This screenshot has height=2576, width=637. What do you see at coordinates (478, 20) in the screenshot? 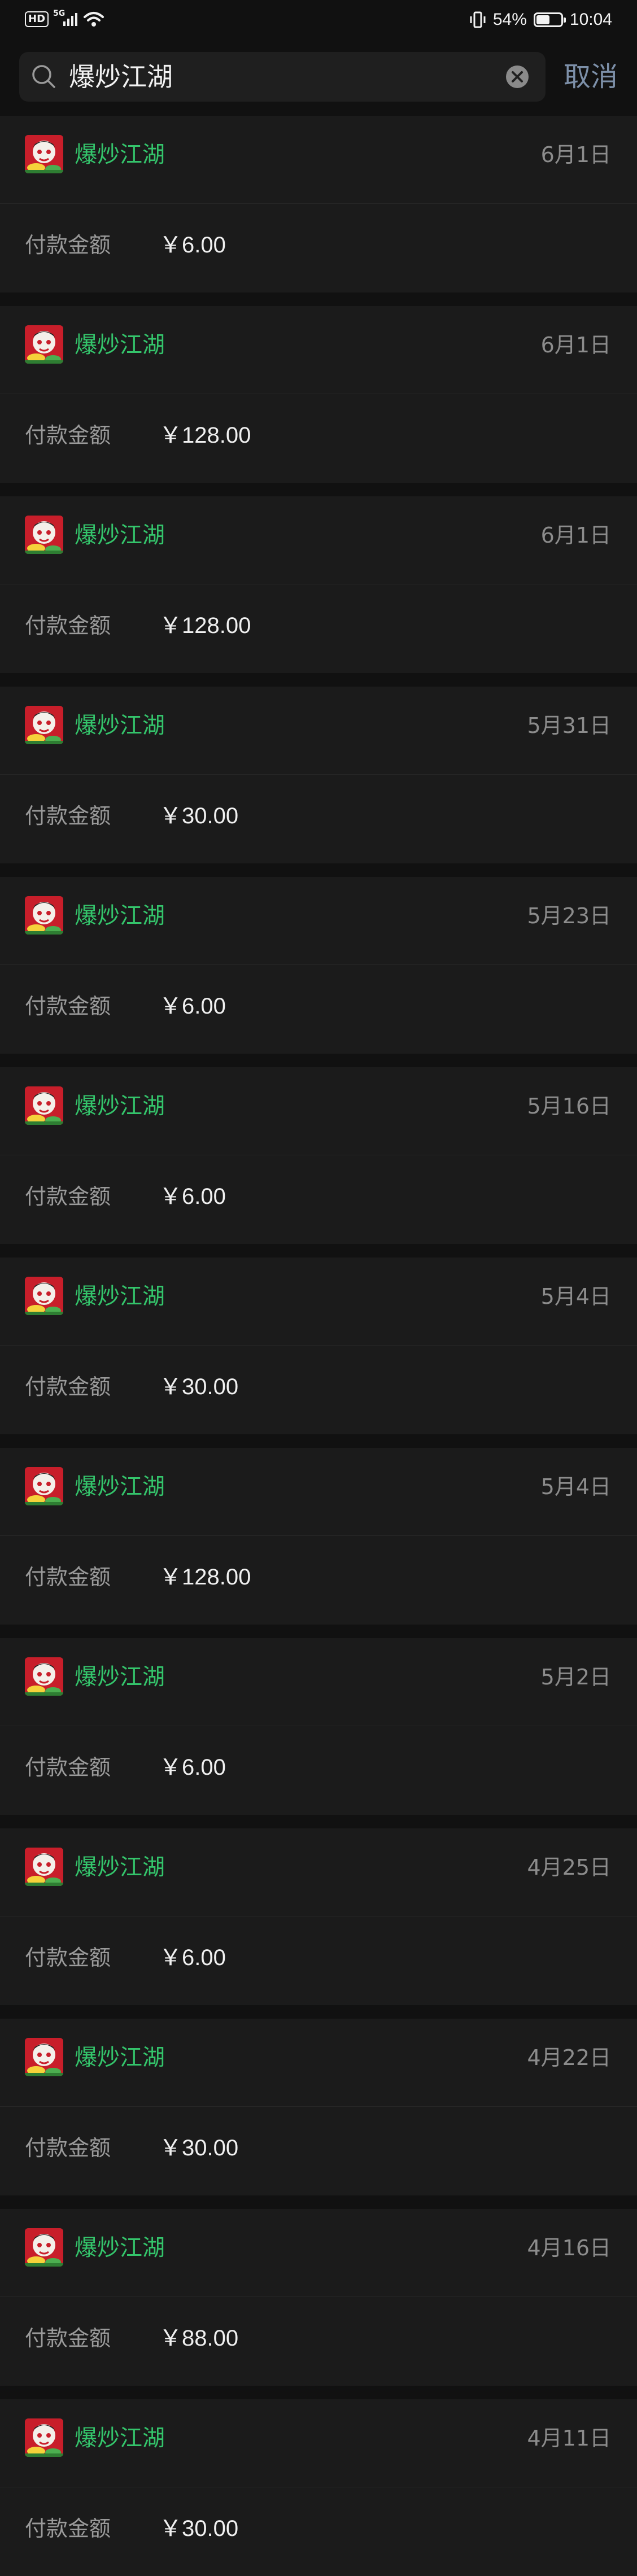
I see `vibrate-icon` at bounding box center [478, 20].